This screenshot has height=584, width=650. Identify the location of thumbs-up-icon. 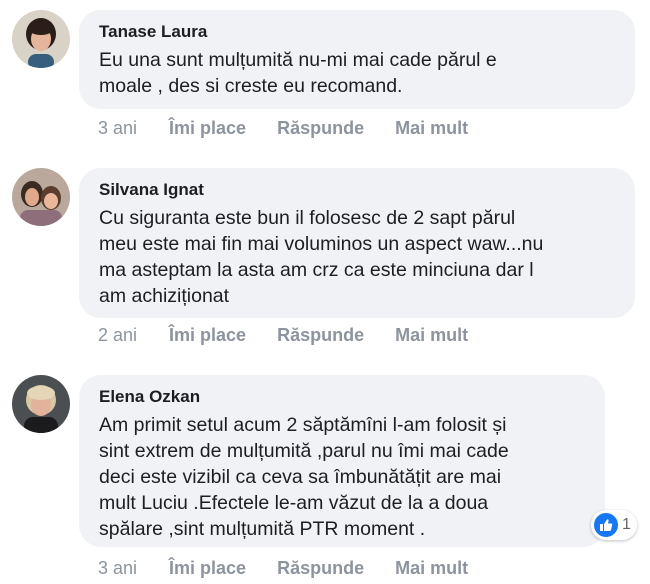
(606, 525).